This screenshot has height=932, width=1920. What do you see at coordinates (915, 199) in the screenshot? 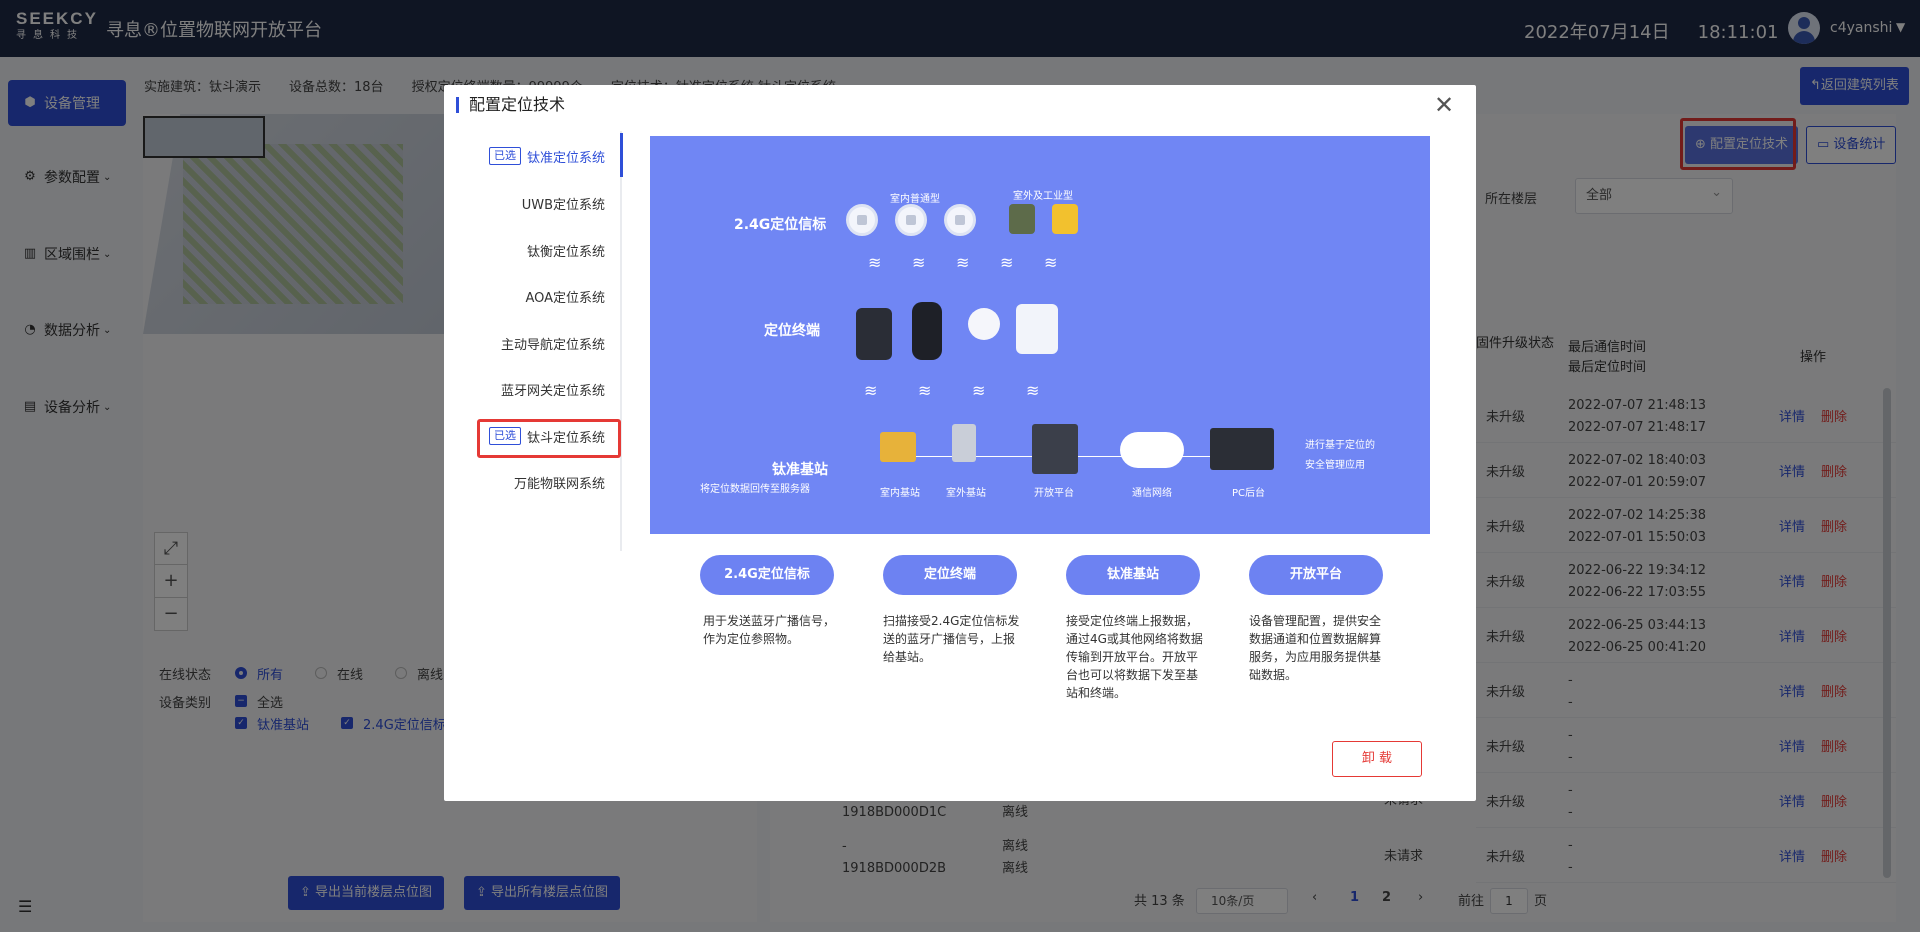
I see `diagram-indoor-beacon-label: 室内普通型` at bounding box center [915, 199].